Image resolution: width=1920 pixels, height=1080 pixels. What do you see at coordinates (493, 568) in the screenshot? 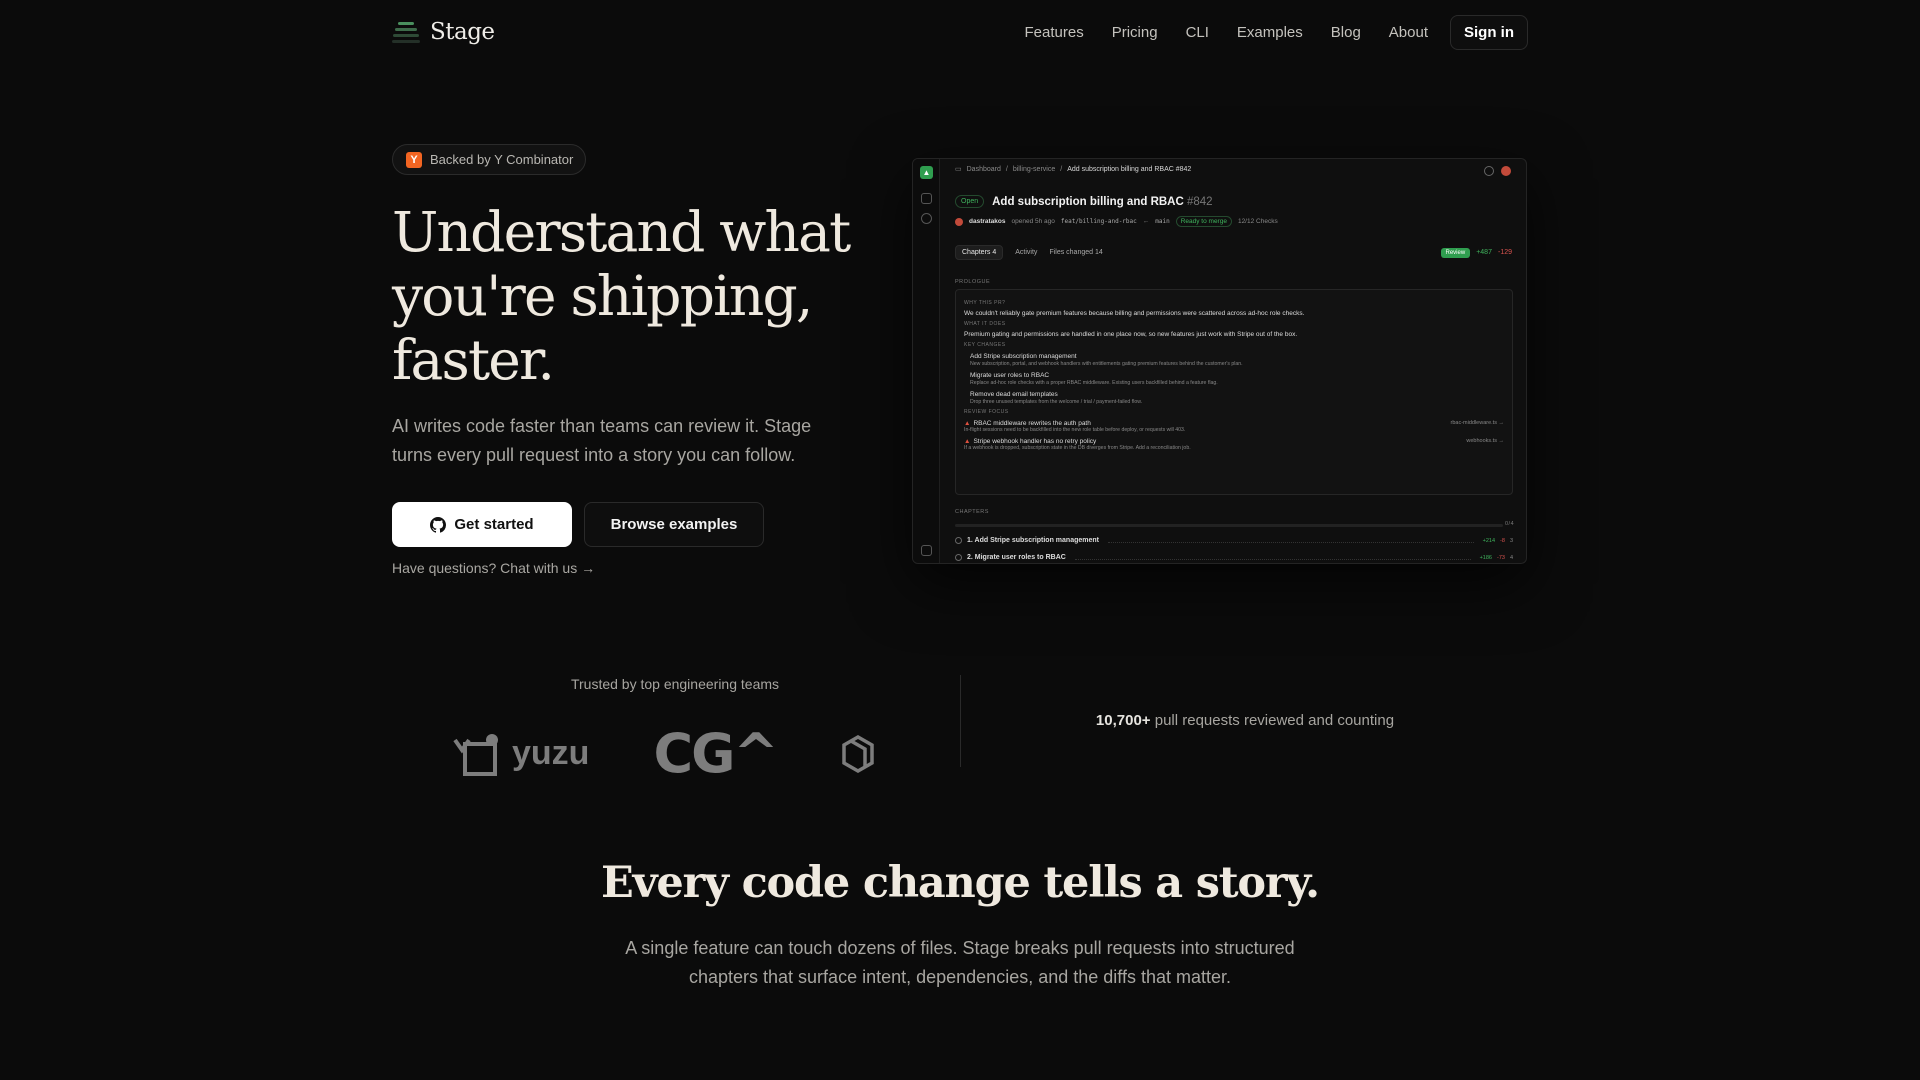
I see `chat-link: Have questions? Chat with us →` at bounding box center [493, 568].